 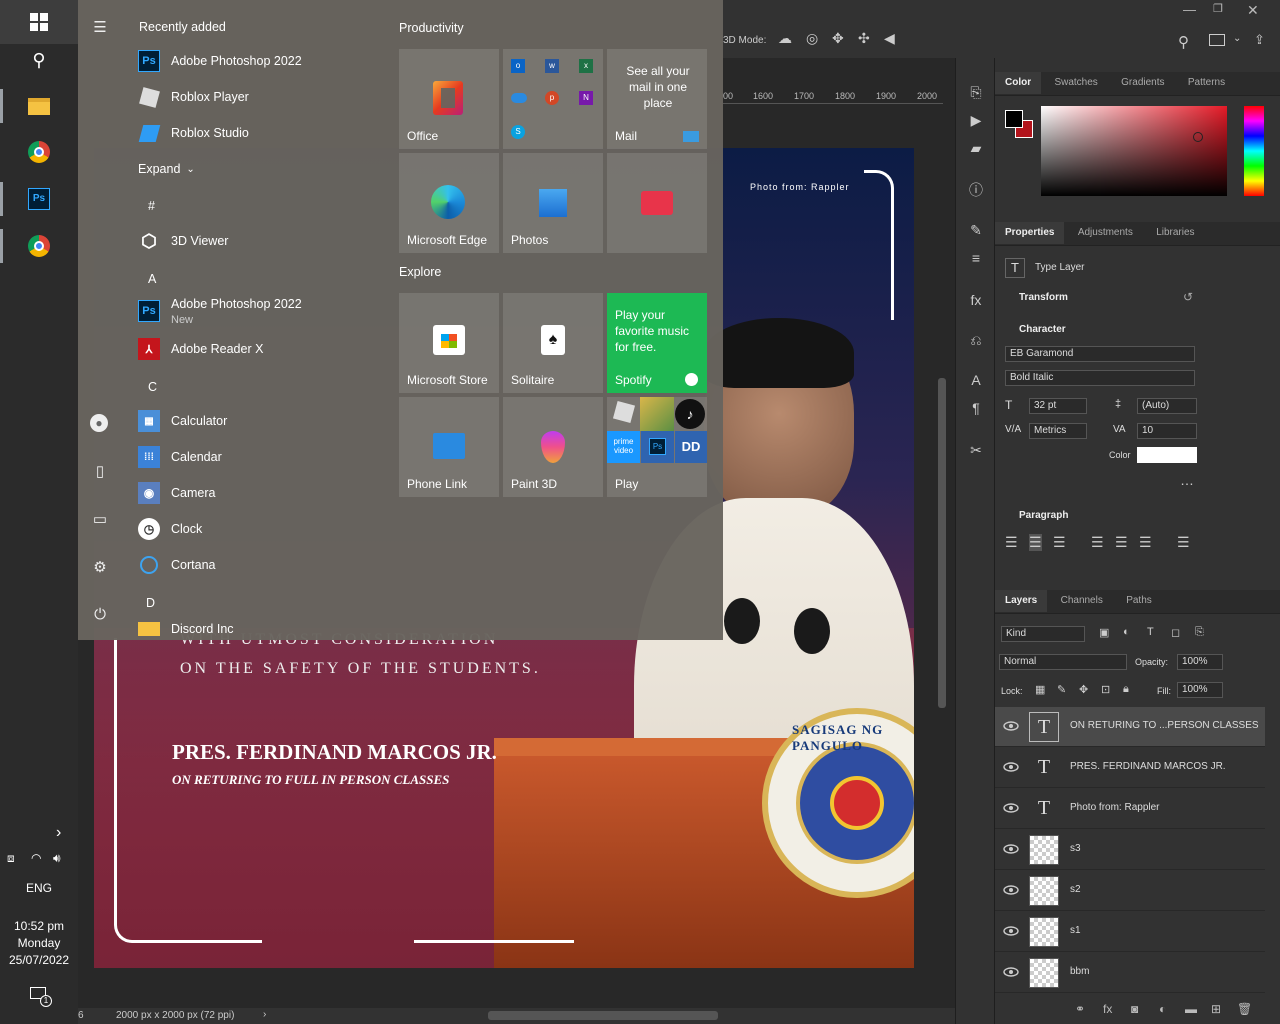 What do you see at coordinates (1014, 119) in the screenshot?
I see `foreground-swatch` at bounding box center [1014, 119].